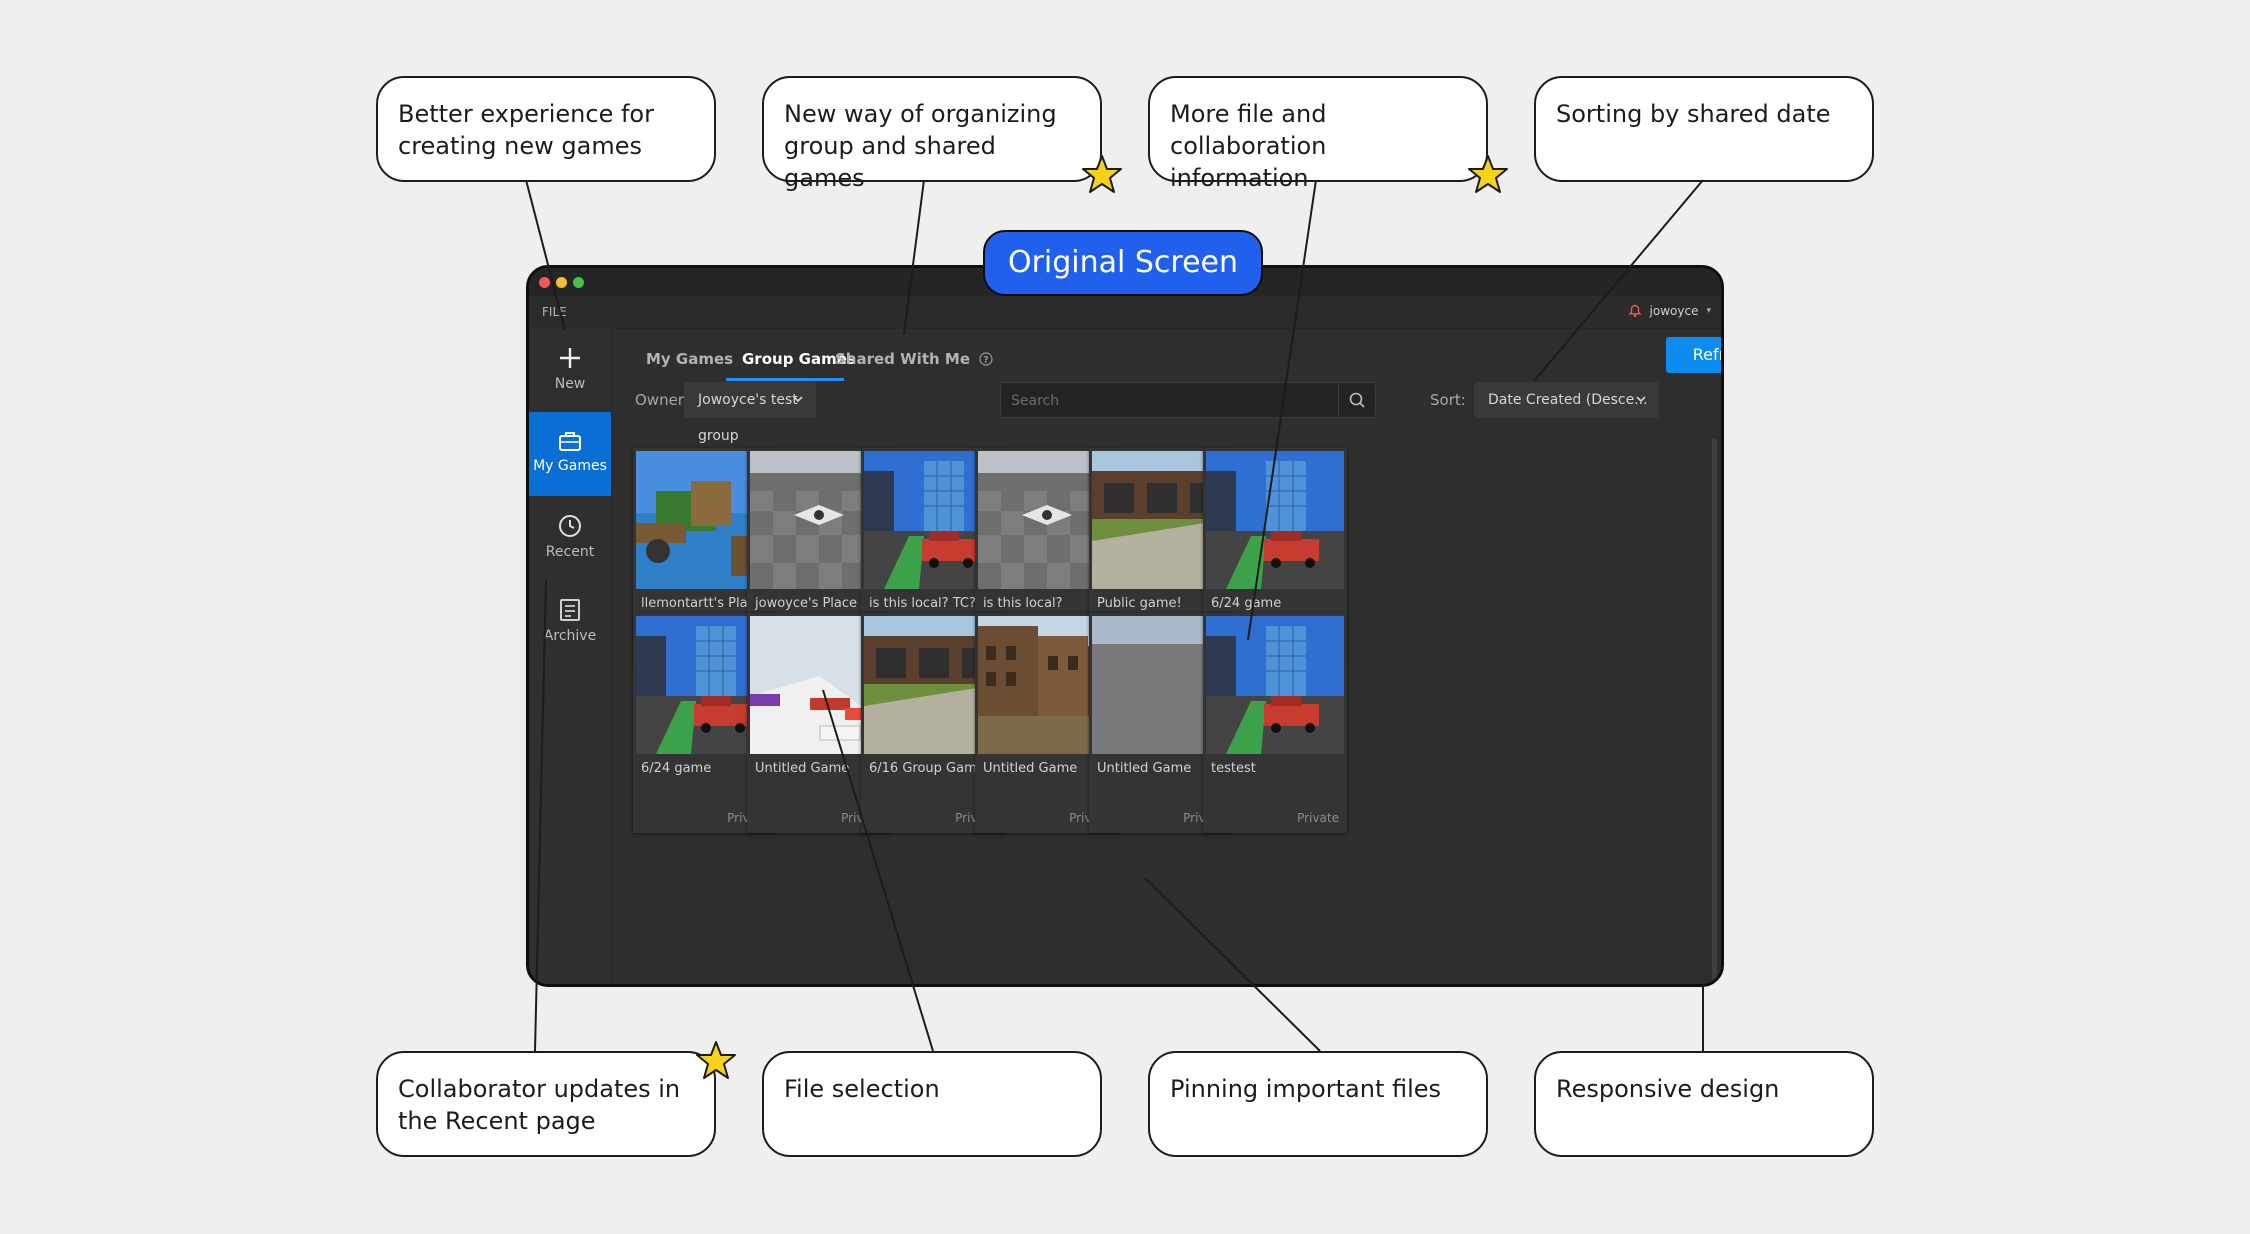 This screenshot has width=2250, height=1234. I want to click on game-card: testest Private, so click(1275, 723).